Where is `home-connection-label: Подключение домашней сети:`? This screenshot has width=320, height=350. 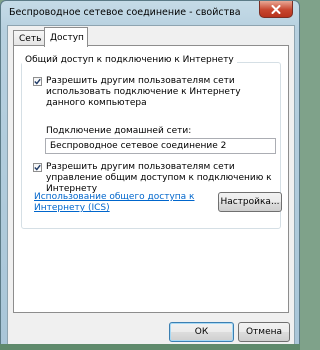 home-connection-label: Подключение домашней сети: is located at coordinates (119, 131).